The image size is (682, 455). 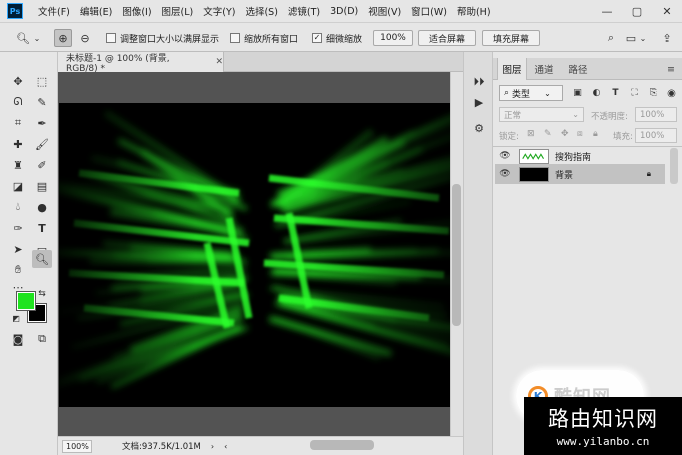 What do you see at coordinates (531, 134) in the screenshot?
I see `lock-transparent-icon: ⊠` at bounding box center [531, 134].